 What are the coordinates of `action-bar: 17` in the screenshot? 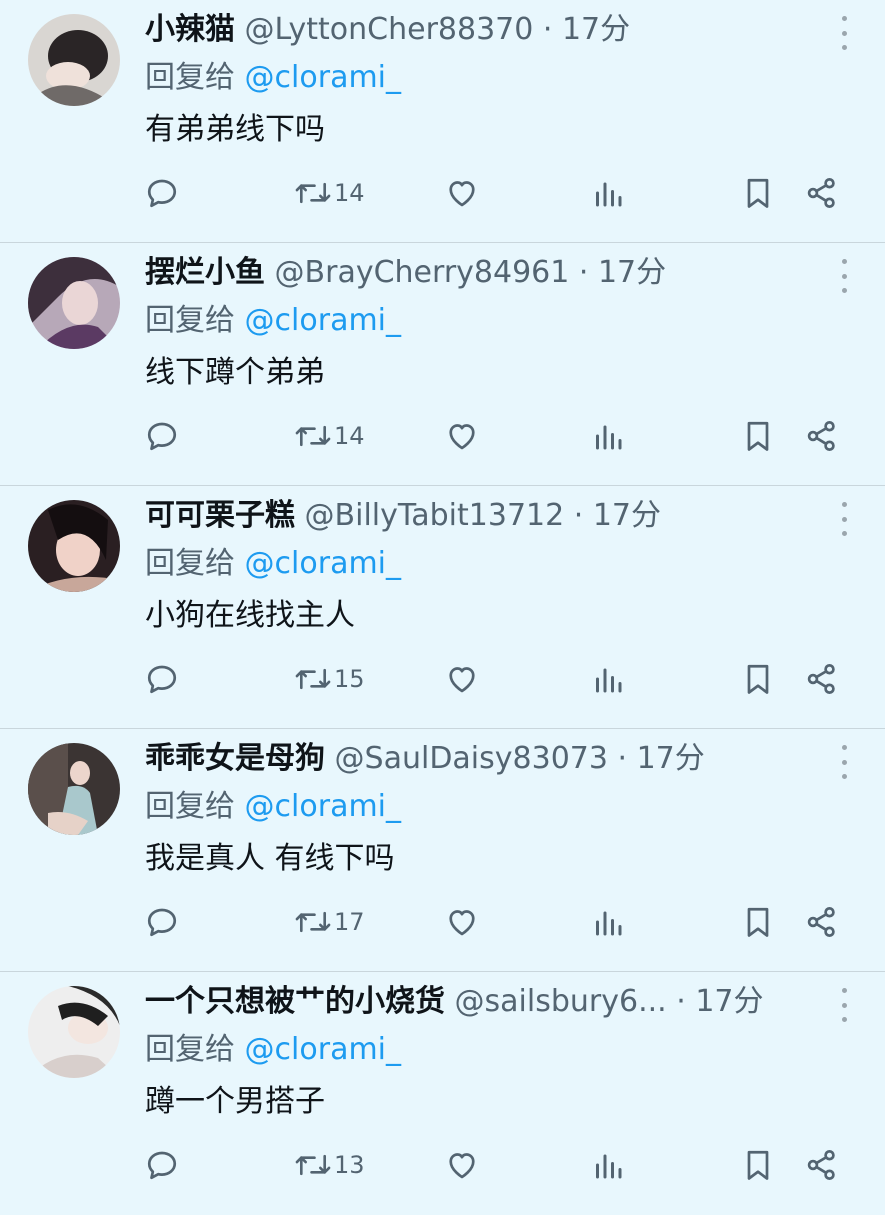 It's located at (442, 922).